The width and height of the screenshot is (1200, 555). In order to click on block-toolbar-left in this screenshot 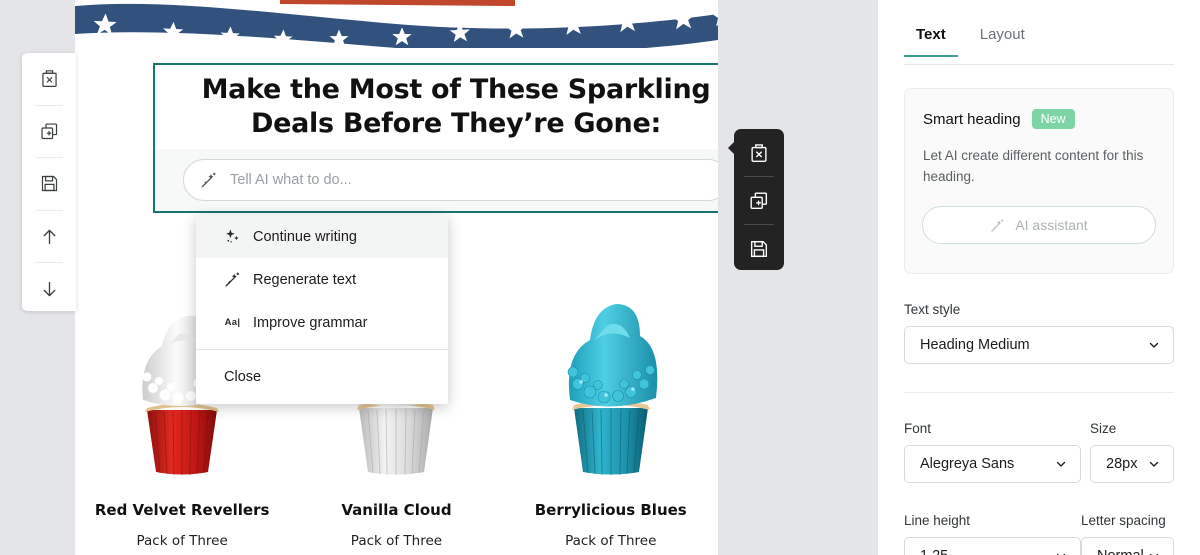, I will do `click(49, 182)`.